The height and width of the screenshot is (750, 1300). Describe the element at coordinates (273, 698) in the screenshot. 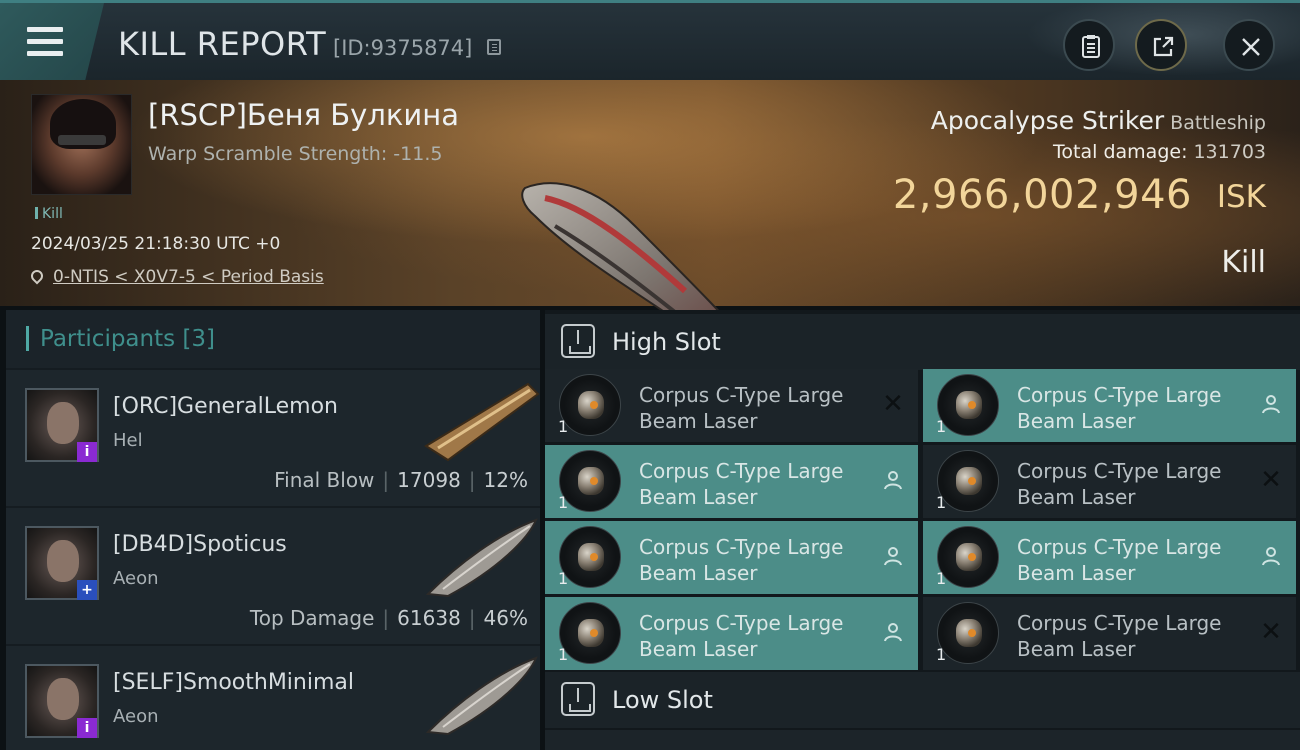

I see `participant-row: i [SELF]SmoothMinimal Aeon` at that location.